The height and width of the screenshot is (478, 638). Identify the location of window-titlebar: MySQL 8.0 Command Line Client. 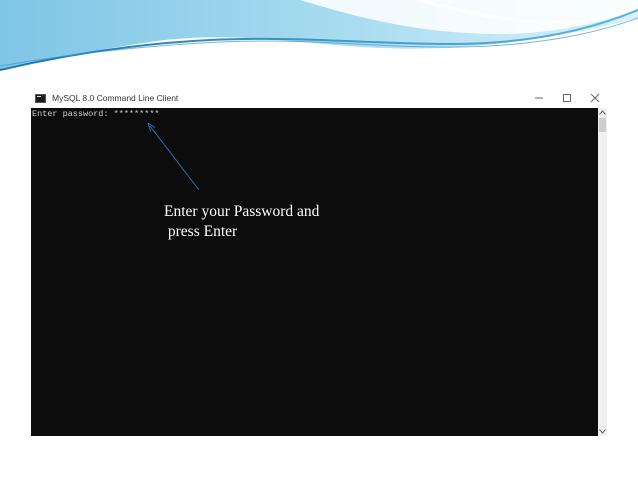
(319, 98).